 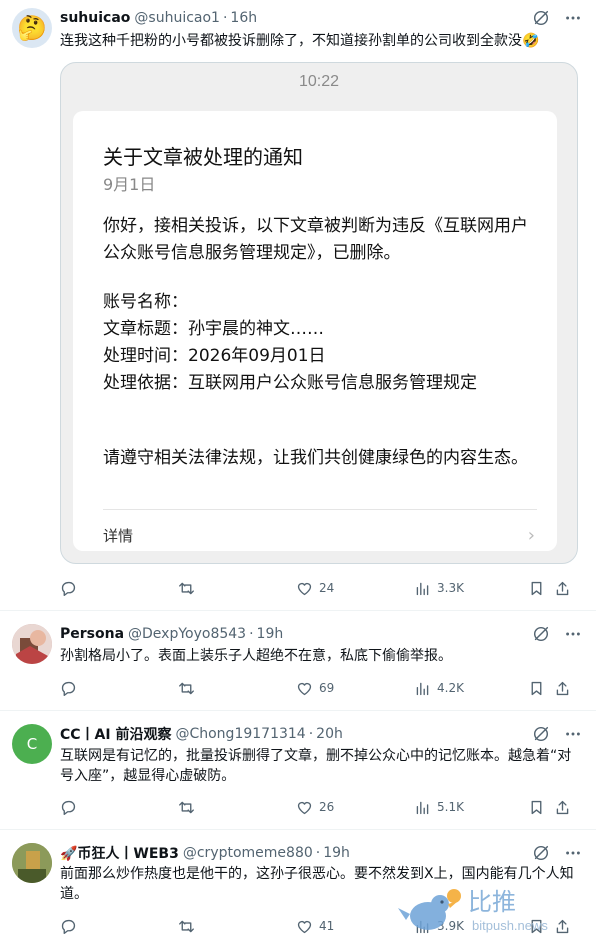 What do you see at coordinates (129, 184) in the screenshot?
I see `notice-date: 9月1日` at bounding box center [129, 184].